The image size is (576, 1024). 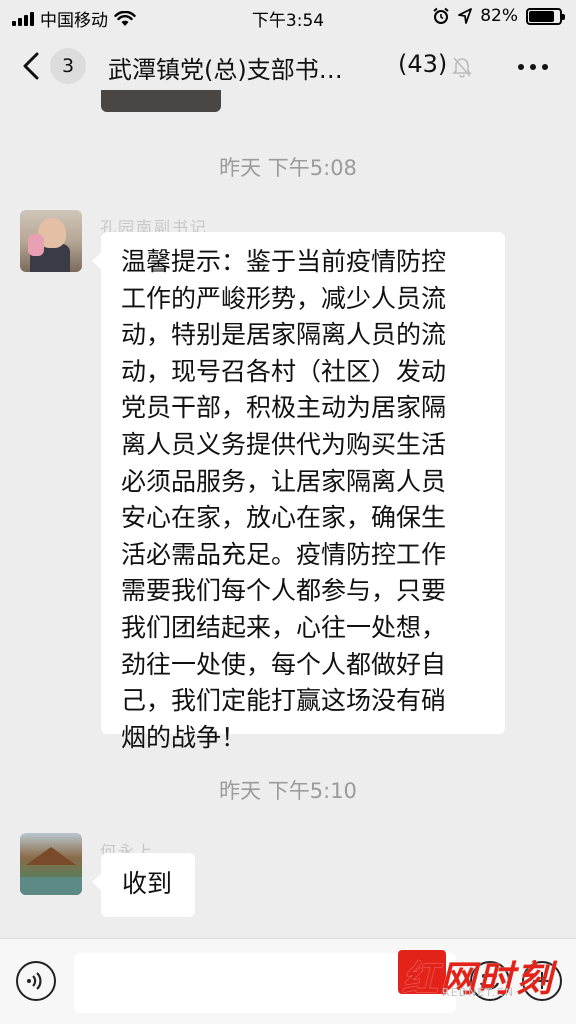 I want to click on battery-percent: 82%, so click(x=499, y=16).